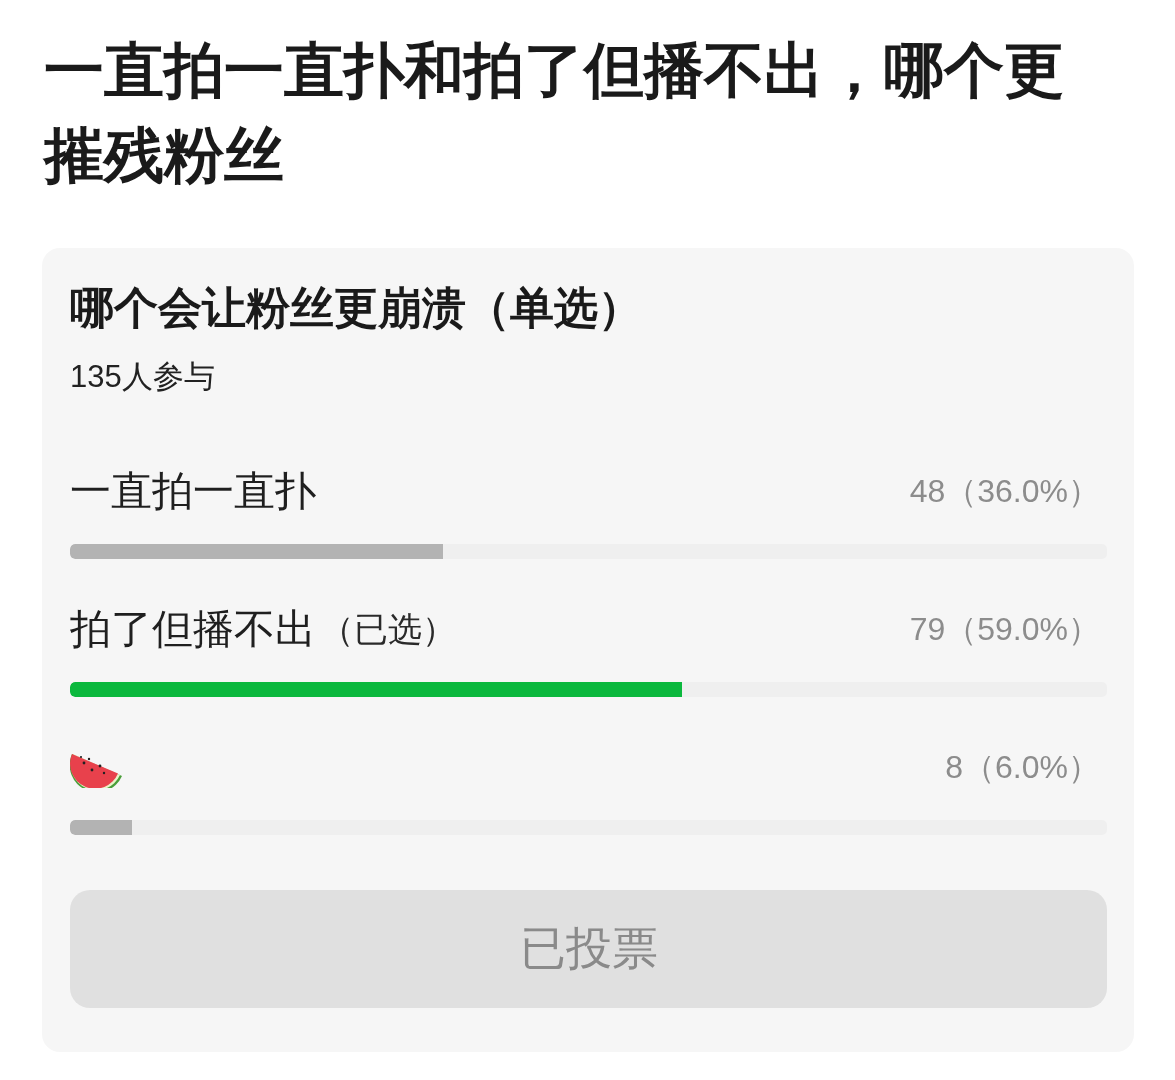 This screenshot has height=1080, width=1175. Describe the element at coordinates (193, 491) in the screenshot. I see `option-label: 一直拍一直扑` at that location.